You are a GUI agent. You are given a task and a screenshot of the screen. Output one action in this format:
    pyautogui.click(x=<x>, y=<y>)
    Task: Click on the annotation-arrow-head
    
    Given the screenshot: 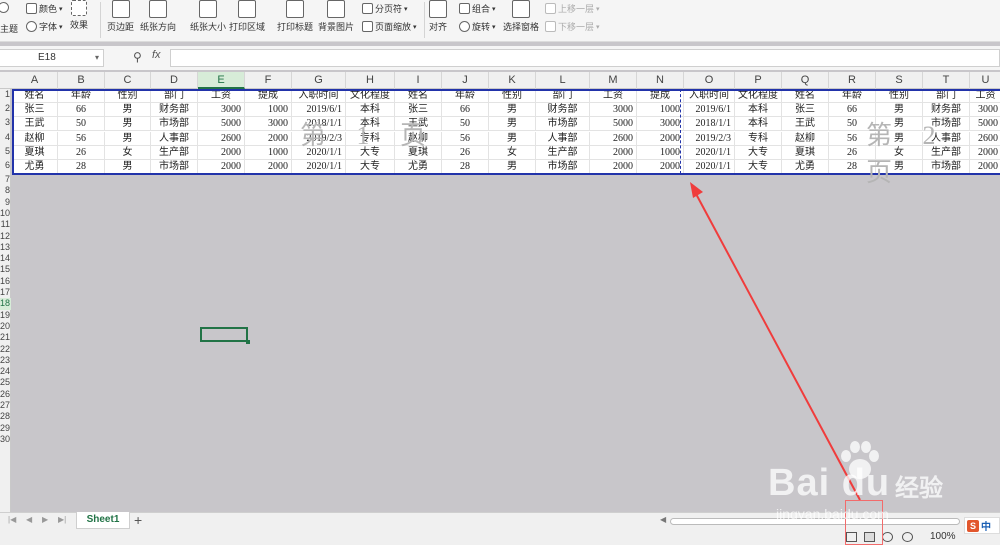 What is the action you would take?
    pyautogui.click(x=696, y=190)
    